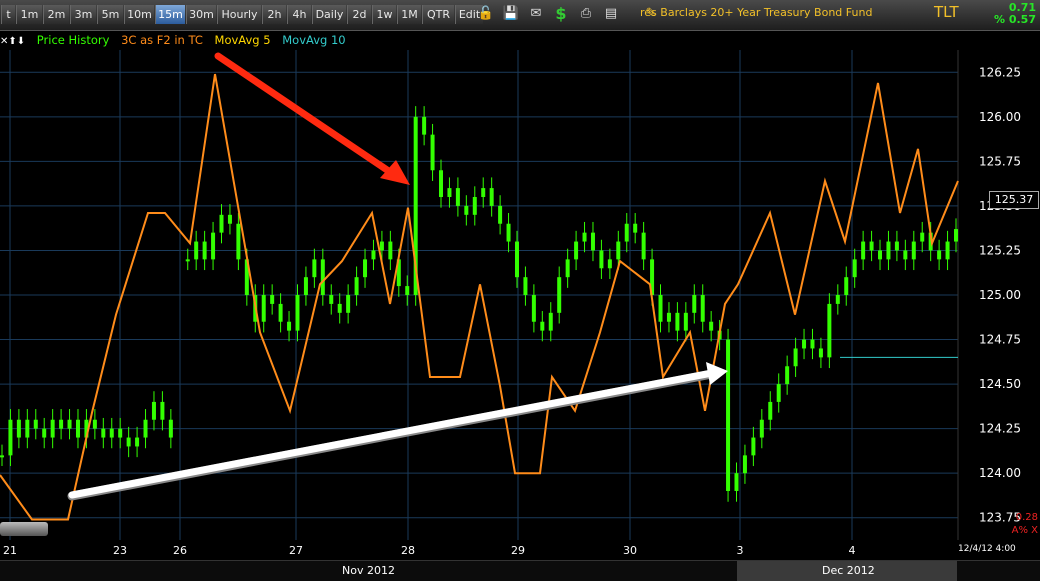  Describe the element at coordinates (296, 550) in the screenshot. I see `x-tick-label: 27` at that location.